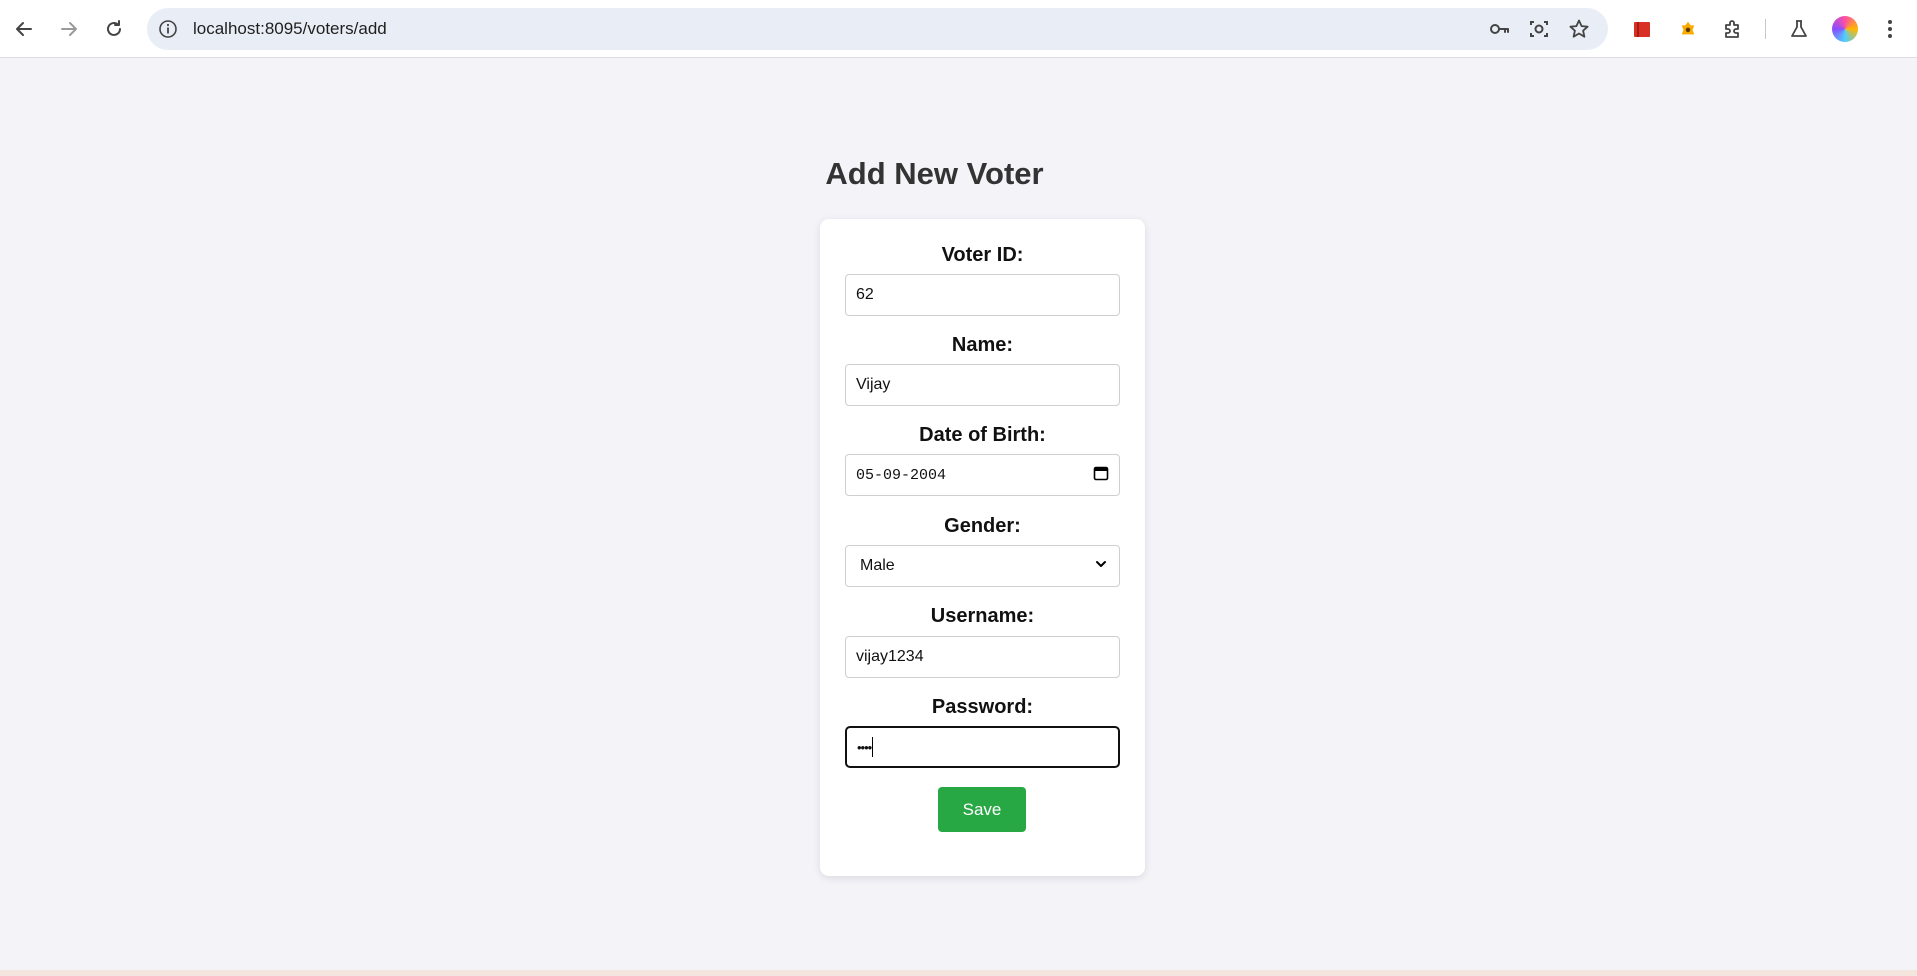 This screenshot has height=976, width=1917. I want to click on name-label: Name:, so click(982, 345).